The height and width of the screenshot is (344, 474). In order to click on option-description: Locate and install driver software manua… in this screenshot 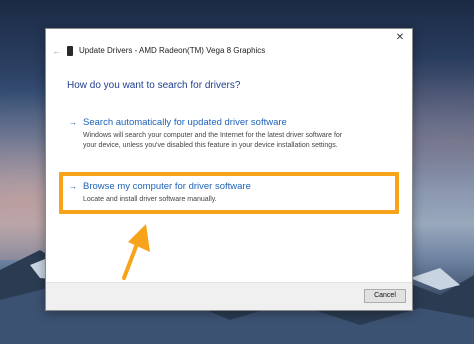, I will do `click(228, 200)`.